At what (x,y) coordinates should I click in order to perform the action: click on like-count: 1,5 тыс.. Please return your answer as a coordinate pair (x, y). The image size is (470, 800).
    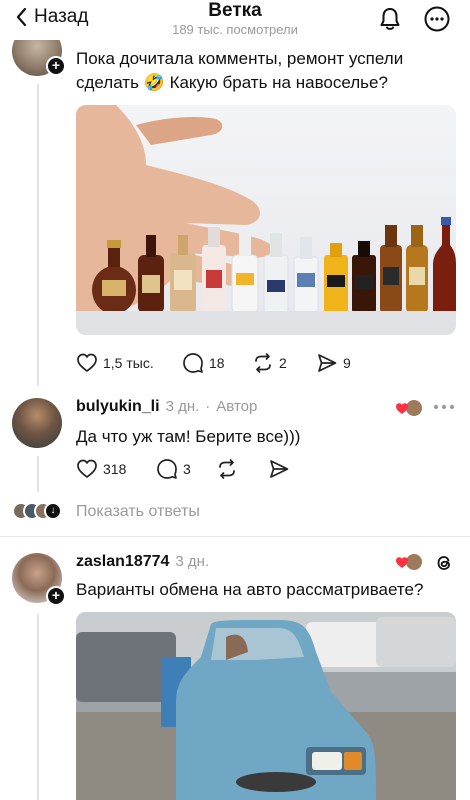
    Looking at the image, I should click on (128, 363).